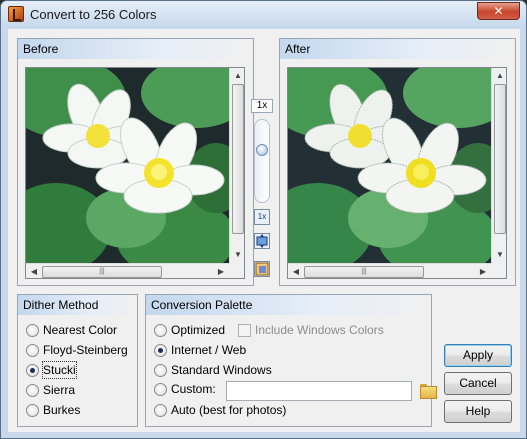 This screenshot has width=527, height=439. I want to click on before-horizontal-scrollbar: ◀ ||| ▶, so click(127, 270).